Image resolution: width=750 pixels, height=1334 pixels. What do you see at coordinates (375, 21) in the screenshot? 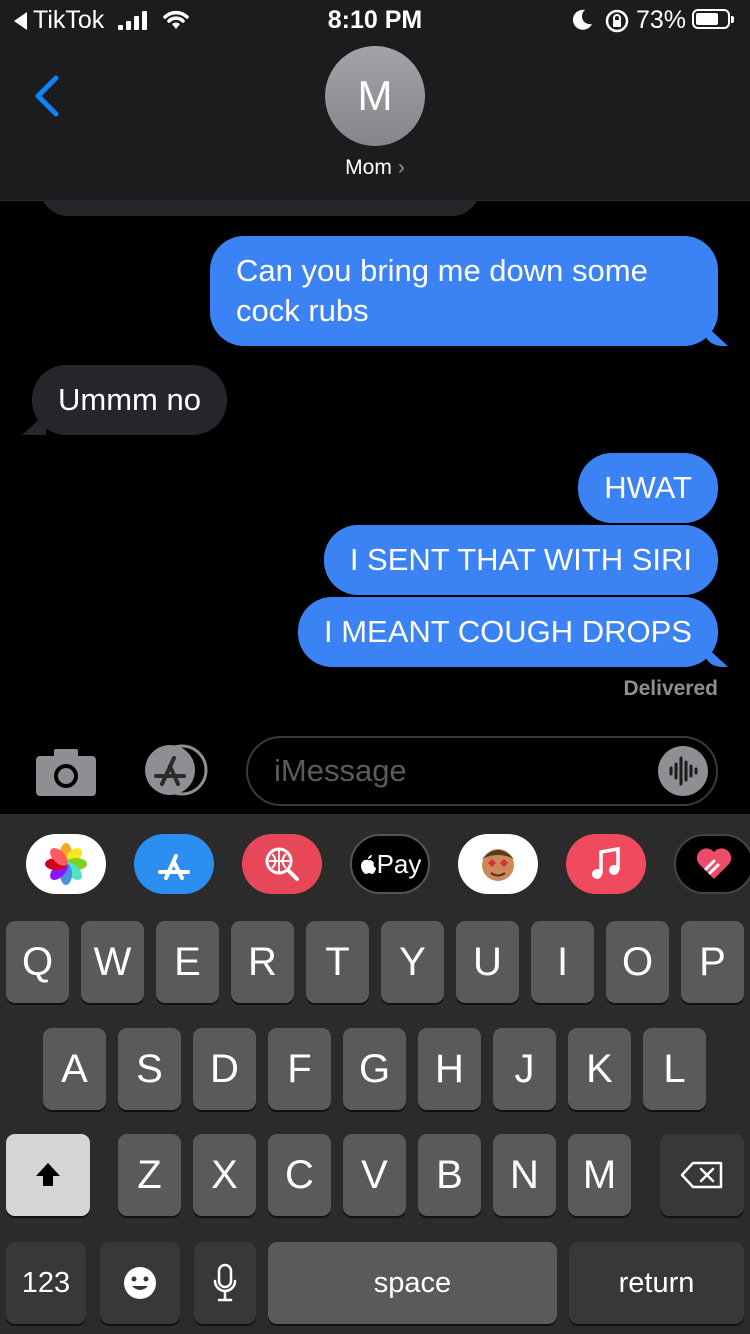
I see `status-bar: TikTok 8:10 PM 73%` at bounding box center [375, 21].